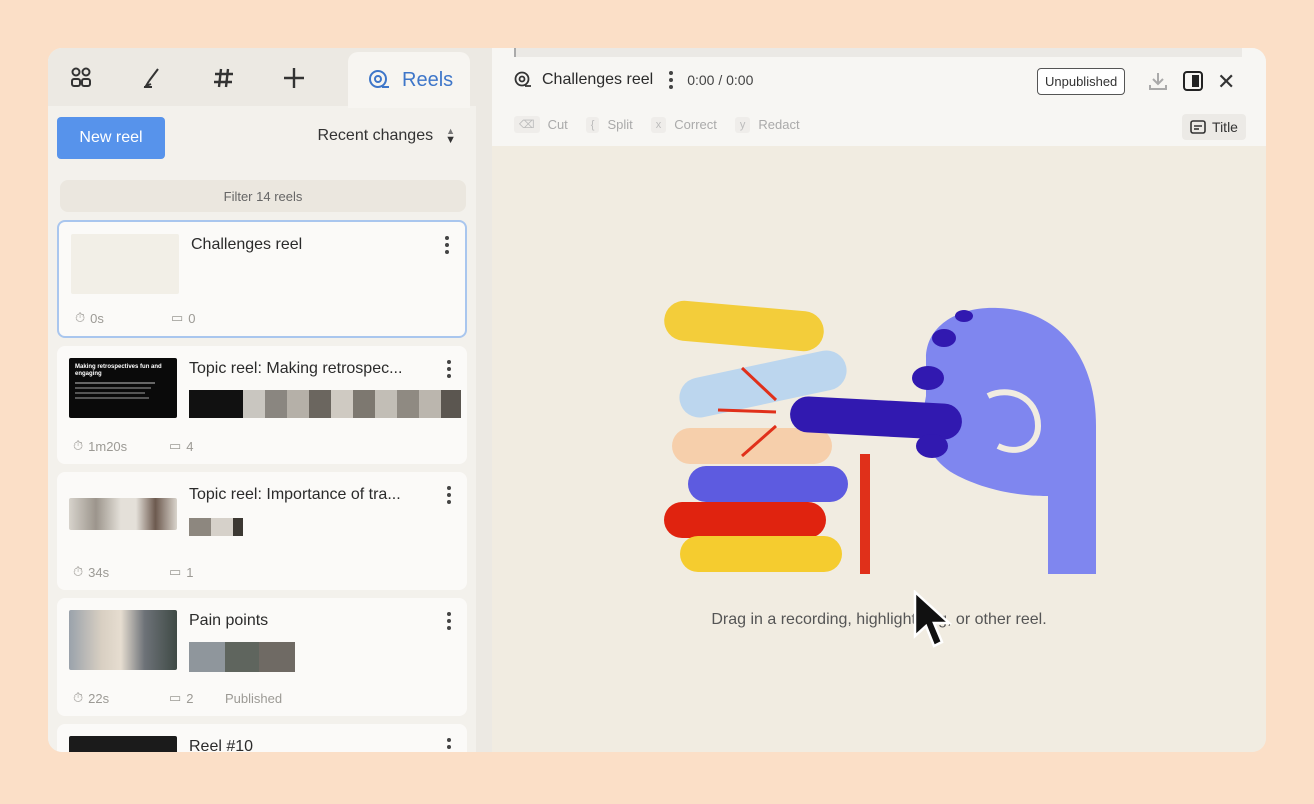 Image resolution: width=1314 pixels, height=804 pixels. Describe the element at coordinates (742, 124) in the screenshot. I see `redact-shortcut: y` at that location.